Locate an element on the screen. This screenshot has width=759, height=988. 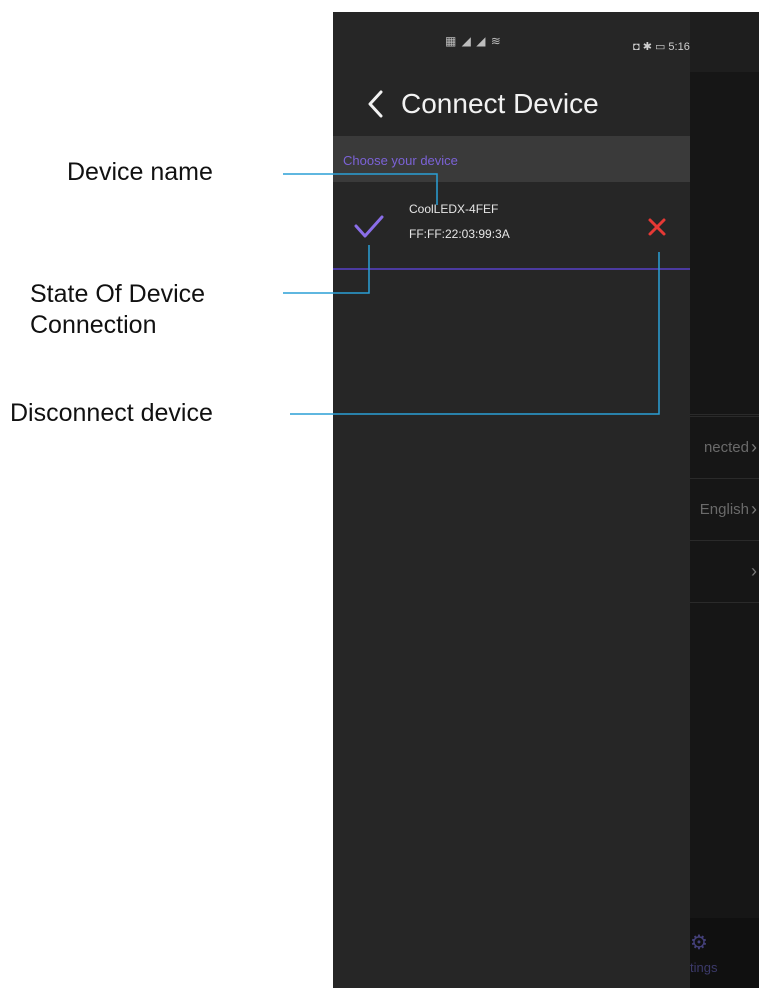
device-list-section-header: Choose your device is located at coordinates (511, 159).